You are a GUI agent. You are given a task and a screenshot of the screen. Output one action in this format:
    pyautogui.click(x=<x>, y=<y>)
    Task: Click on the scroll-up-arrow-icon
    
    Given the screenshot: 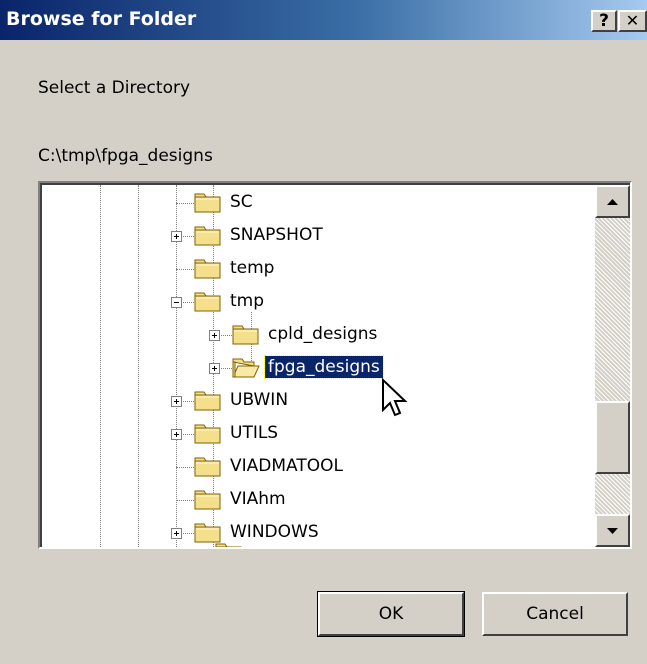 What is the action you would take?
    pyautogui.click(x=612, y=202)
    